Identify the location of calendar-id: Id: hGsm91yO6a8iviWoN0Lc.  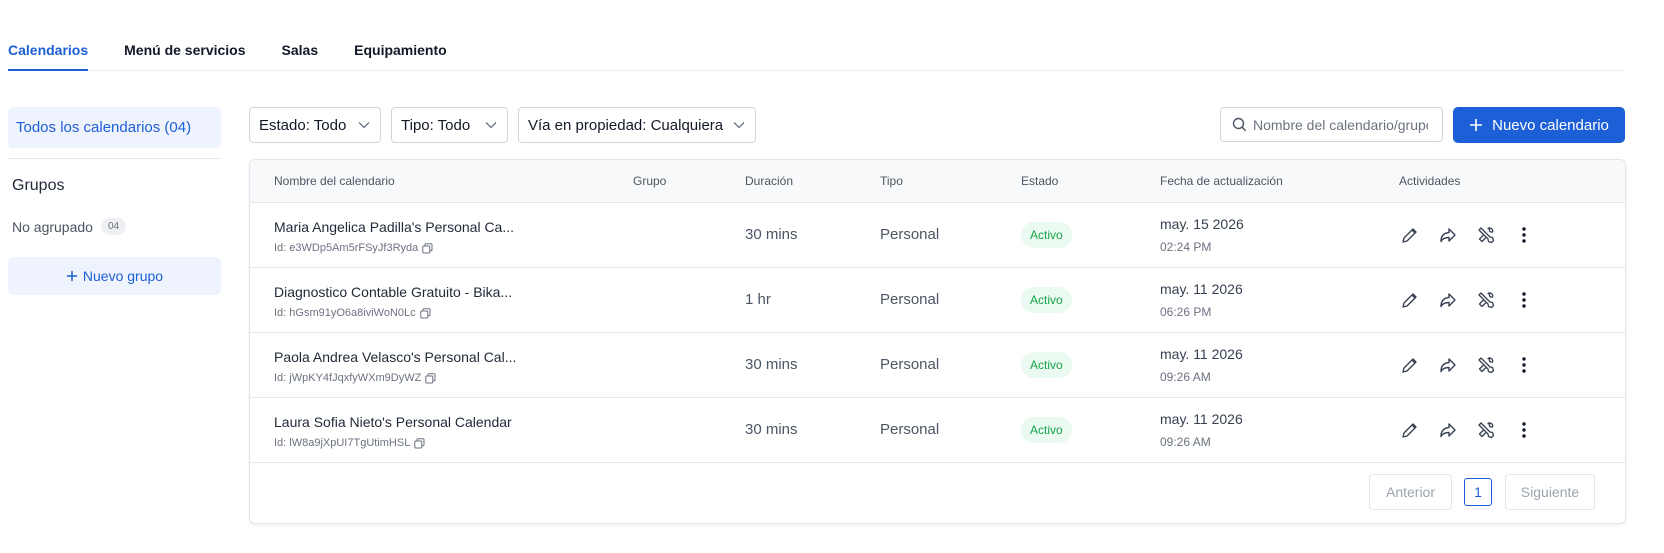
(352, 313).